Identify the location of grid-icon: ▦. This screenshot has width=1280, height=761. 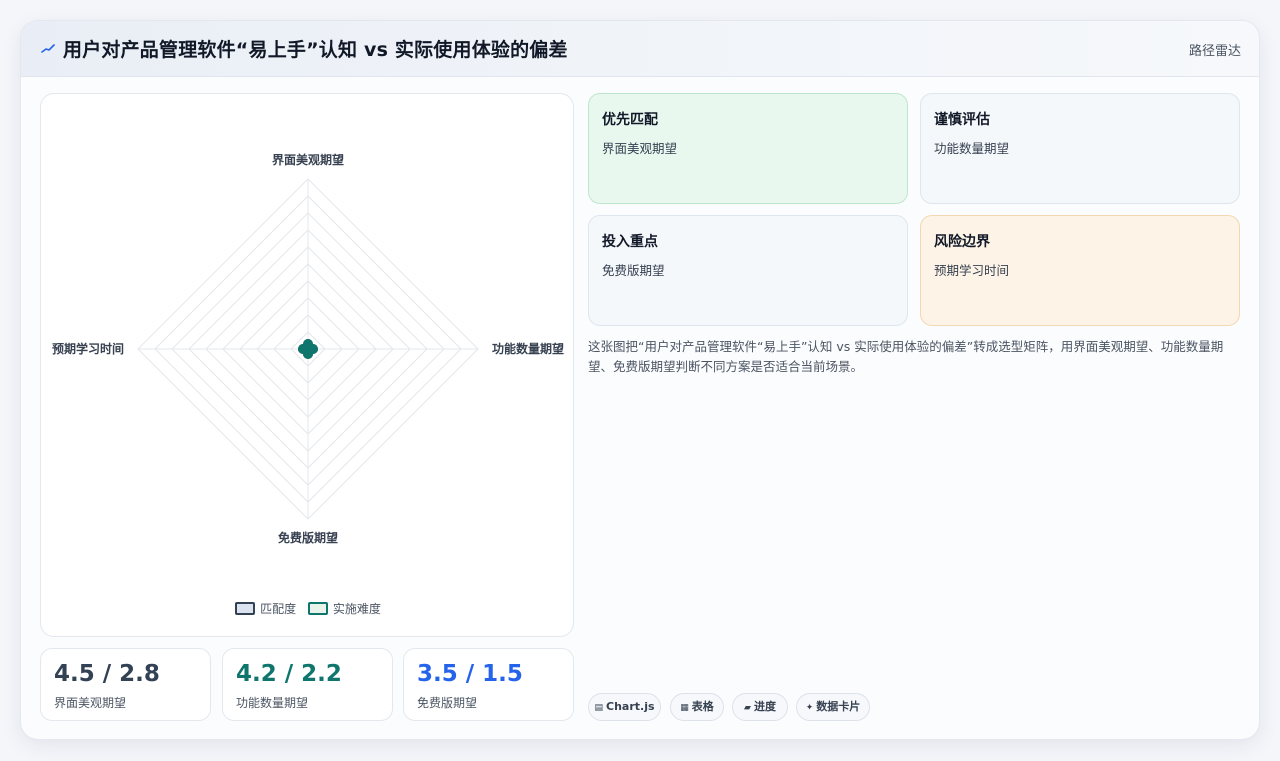
(684, 708).